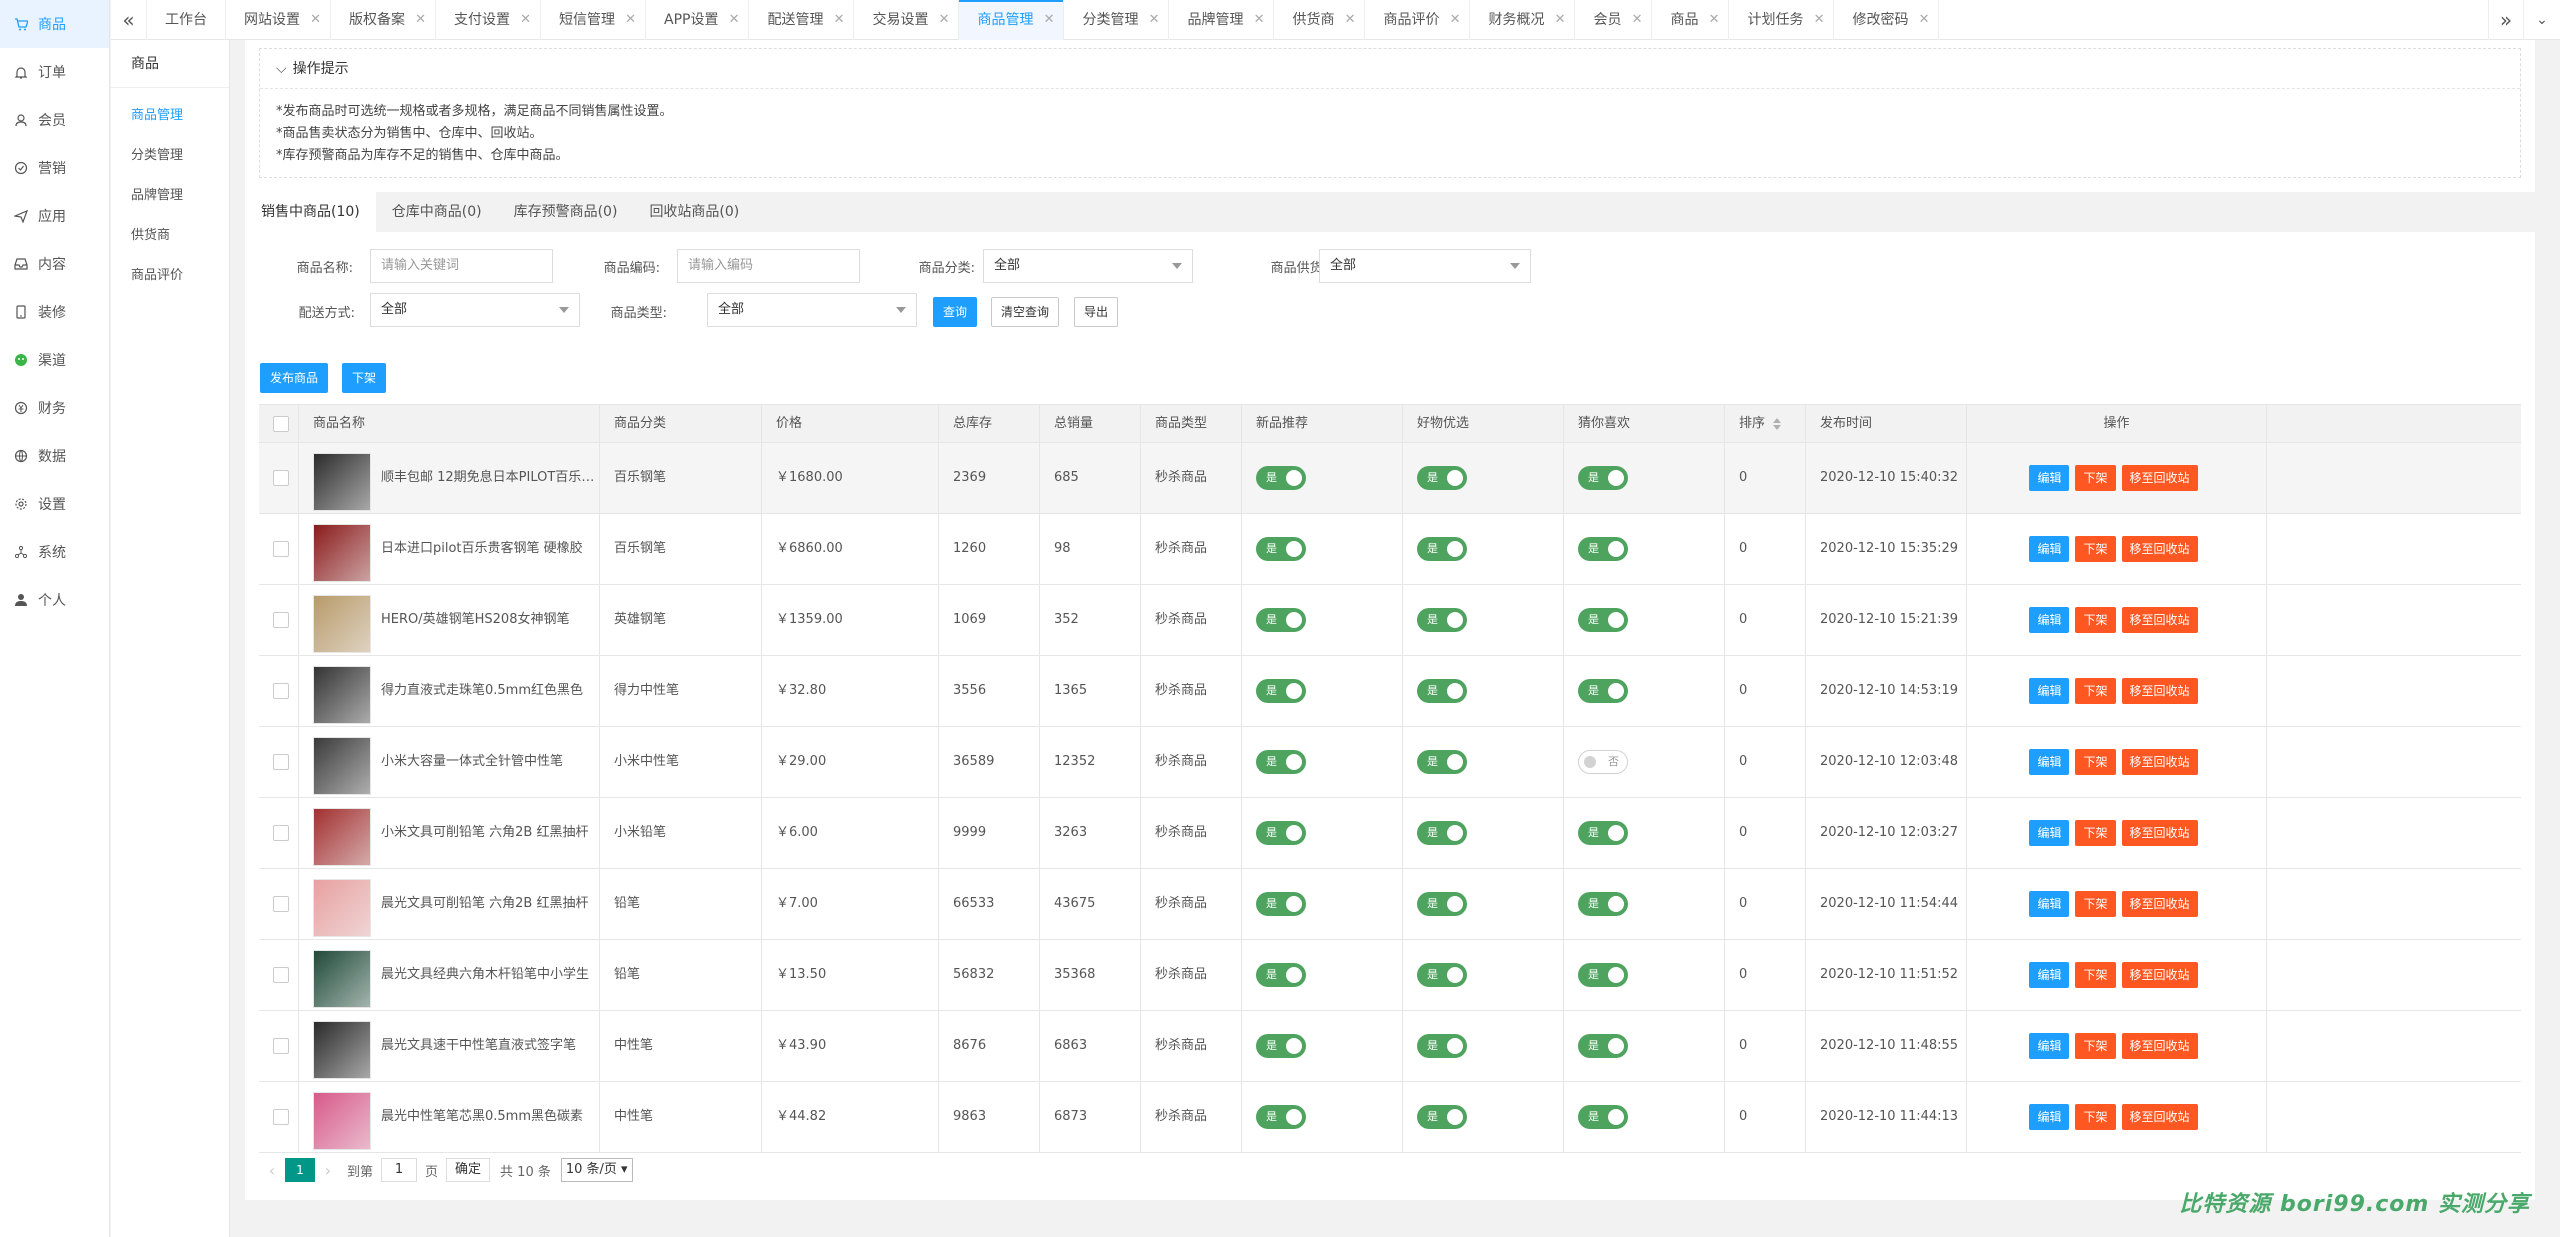 This screenshot has width=2560, height=1237. I want to click on tab-item: 财务概况 ✕, so click(1523, 20).